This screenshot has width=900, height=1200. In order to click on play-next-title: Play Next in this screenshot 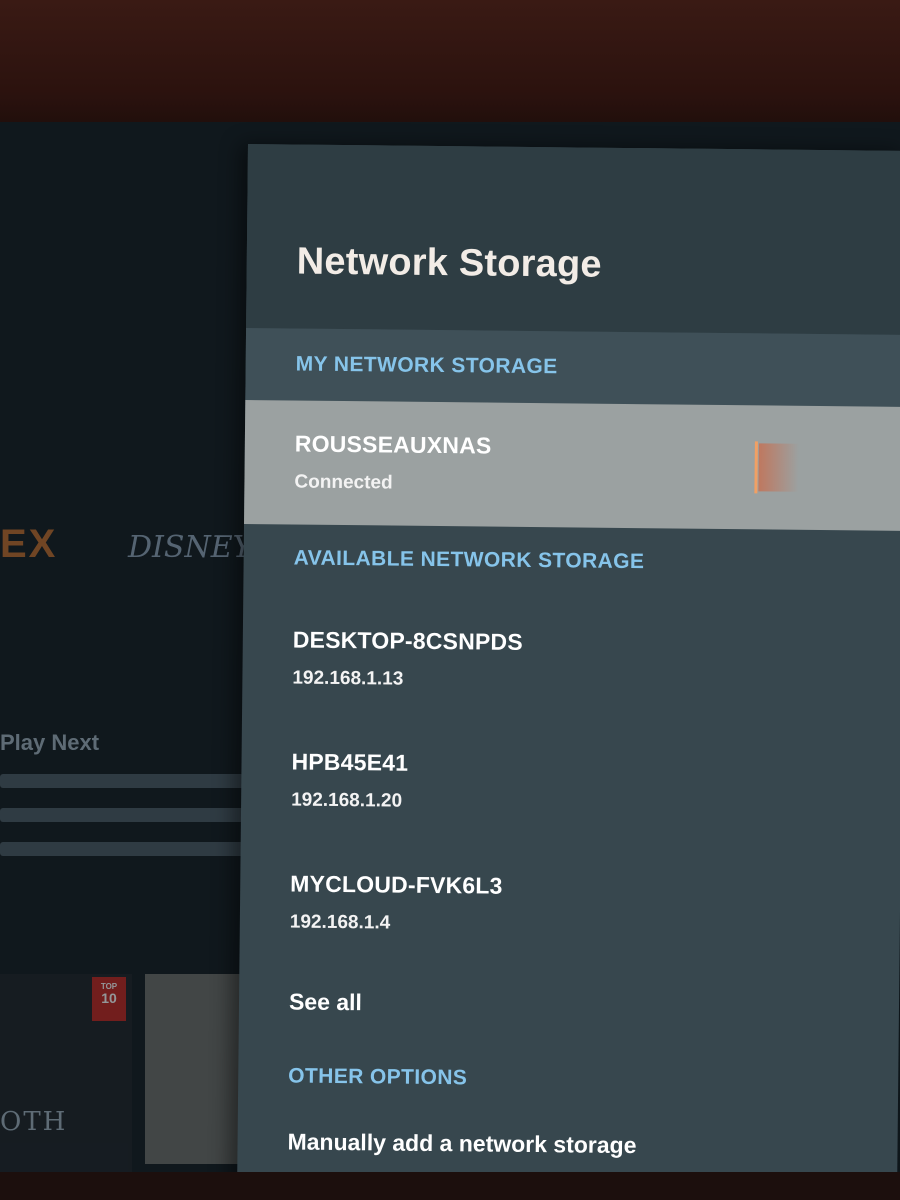, I will do `click(50, 742)`.